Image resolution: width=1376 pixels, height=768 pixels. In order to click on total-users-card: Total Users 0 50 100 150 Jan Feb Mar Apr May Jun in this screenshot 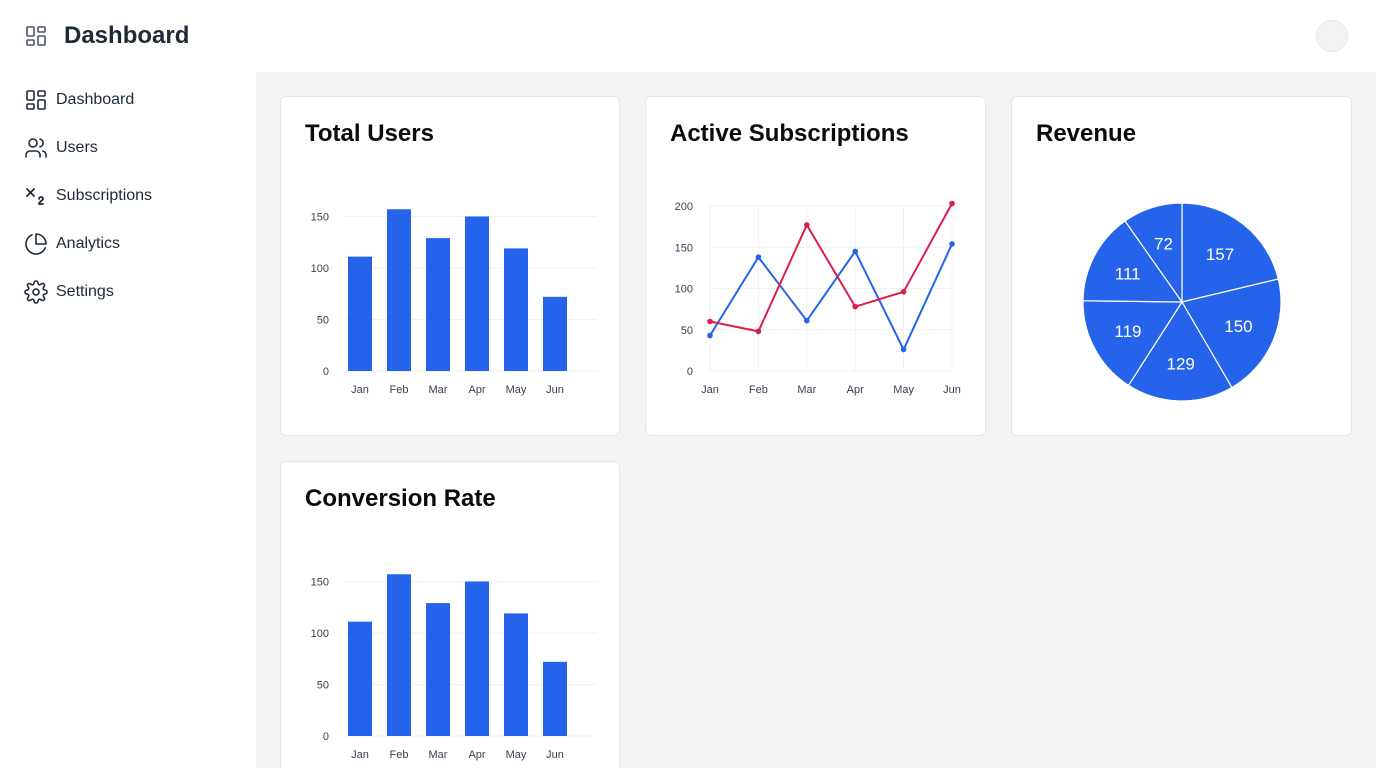, I will do `click(450, 266)`.